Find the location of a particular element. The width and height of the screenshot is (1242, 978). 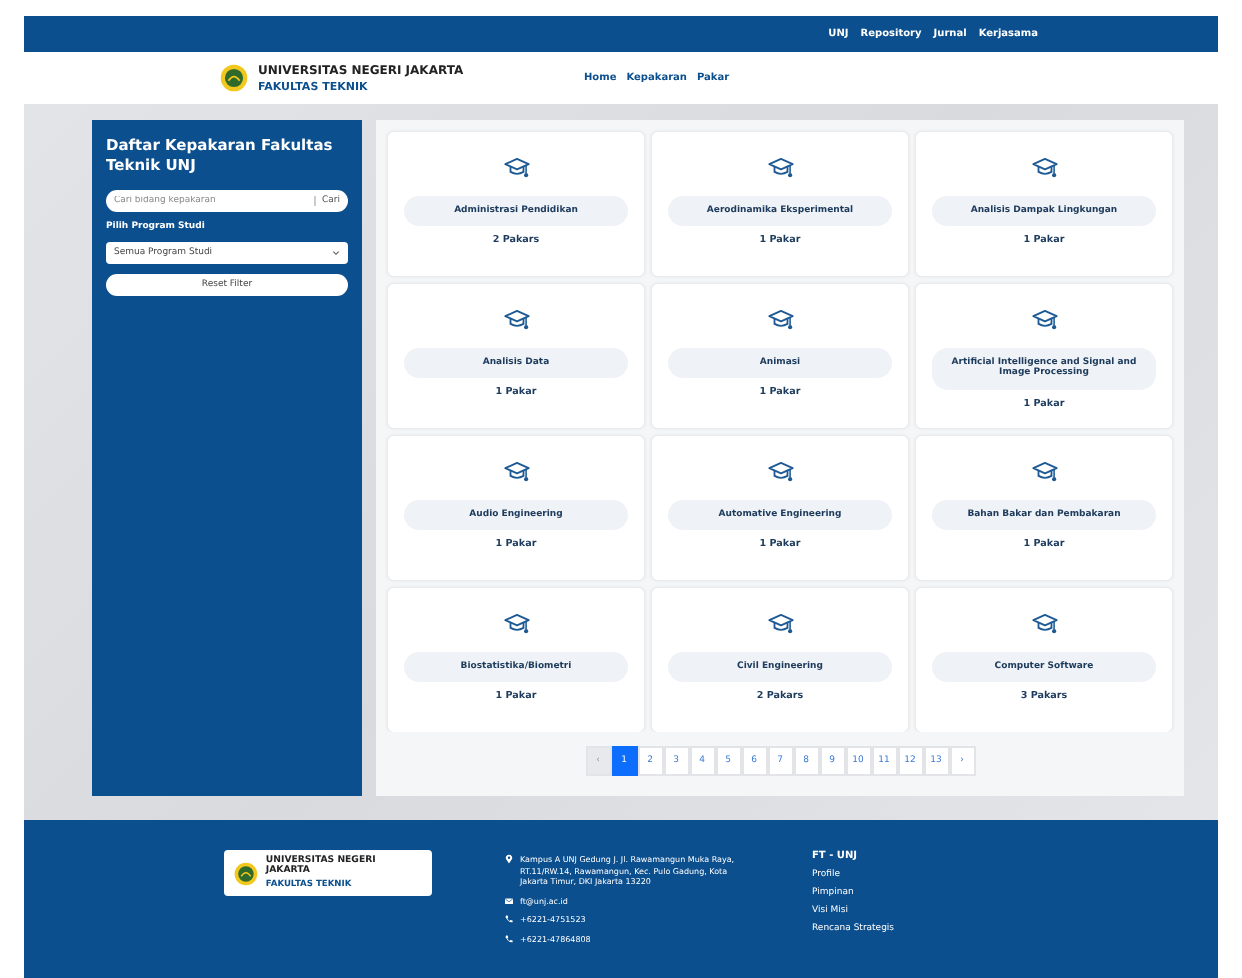

envelope-icon is located at coordinates (509, 900).